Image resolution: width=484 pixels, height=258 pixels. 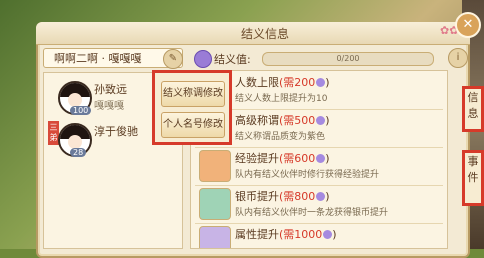 What do you see at coordinates (215, 166) in the screenshot?
I see `exp-gem-icon` at bounding box center [215, 166].